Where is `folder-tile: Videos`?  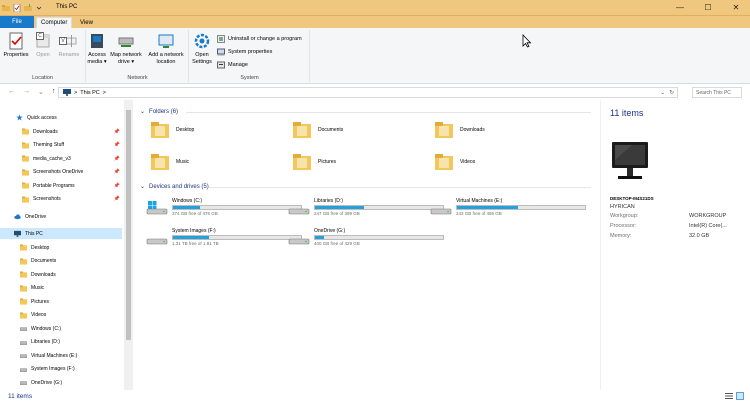
folder-tile: Videos is located at coordinates (454, 162).